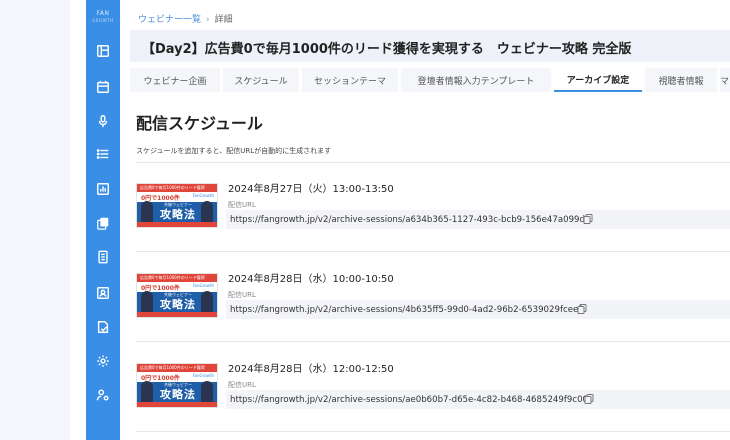 The width and height of the screenshot is (730, 440). I want to click on document-check-icon, so click(103, 327).